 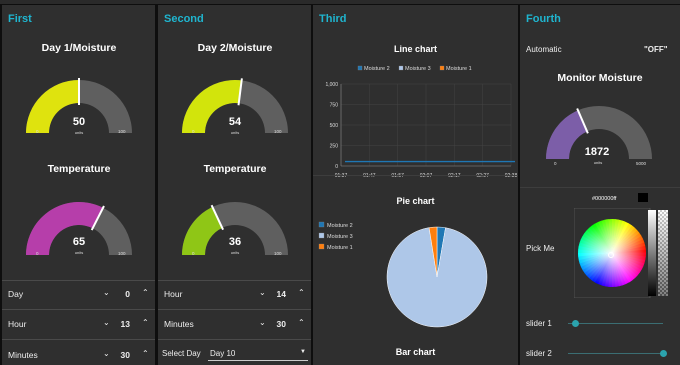 What do you see at coordinates (540, 248) in the screenshot?
I see `picker-label: Pick Me` at bounding box center [540, 248].